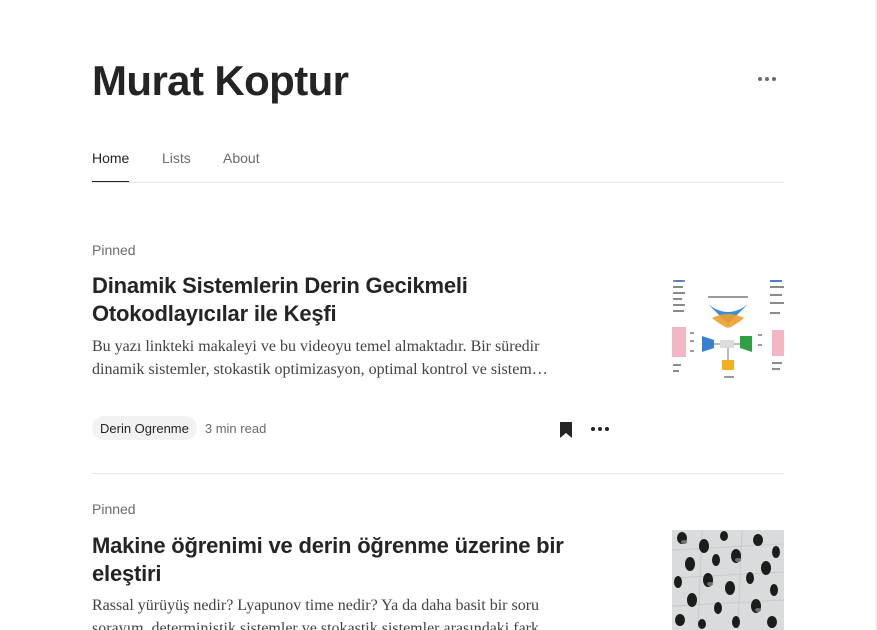  What do you see at coordinates (352, 428) in the screenshot?
I see `article-meta: Derin Ogrenme 3 min read` at bounding box center [352, 428].